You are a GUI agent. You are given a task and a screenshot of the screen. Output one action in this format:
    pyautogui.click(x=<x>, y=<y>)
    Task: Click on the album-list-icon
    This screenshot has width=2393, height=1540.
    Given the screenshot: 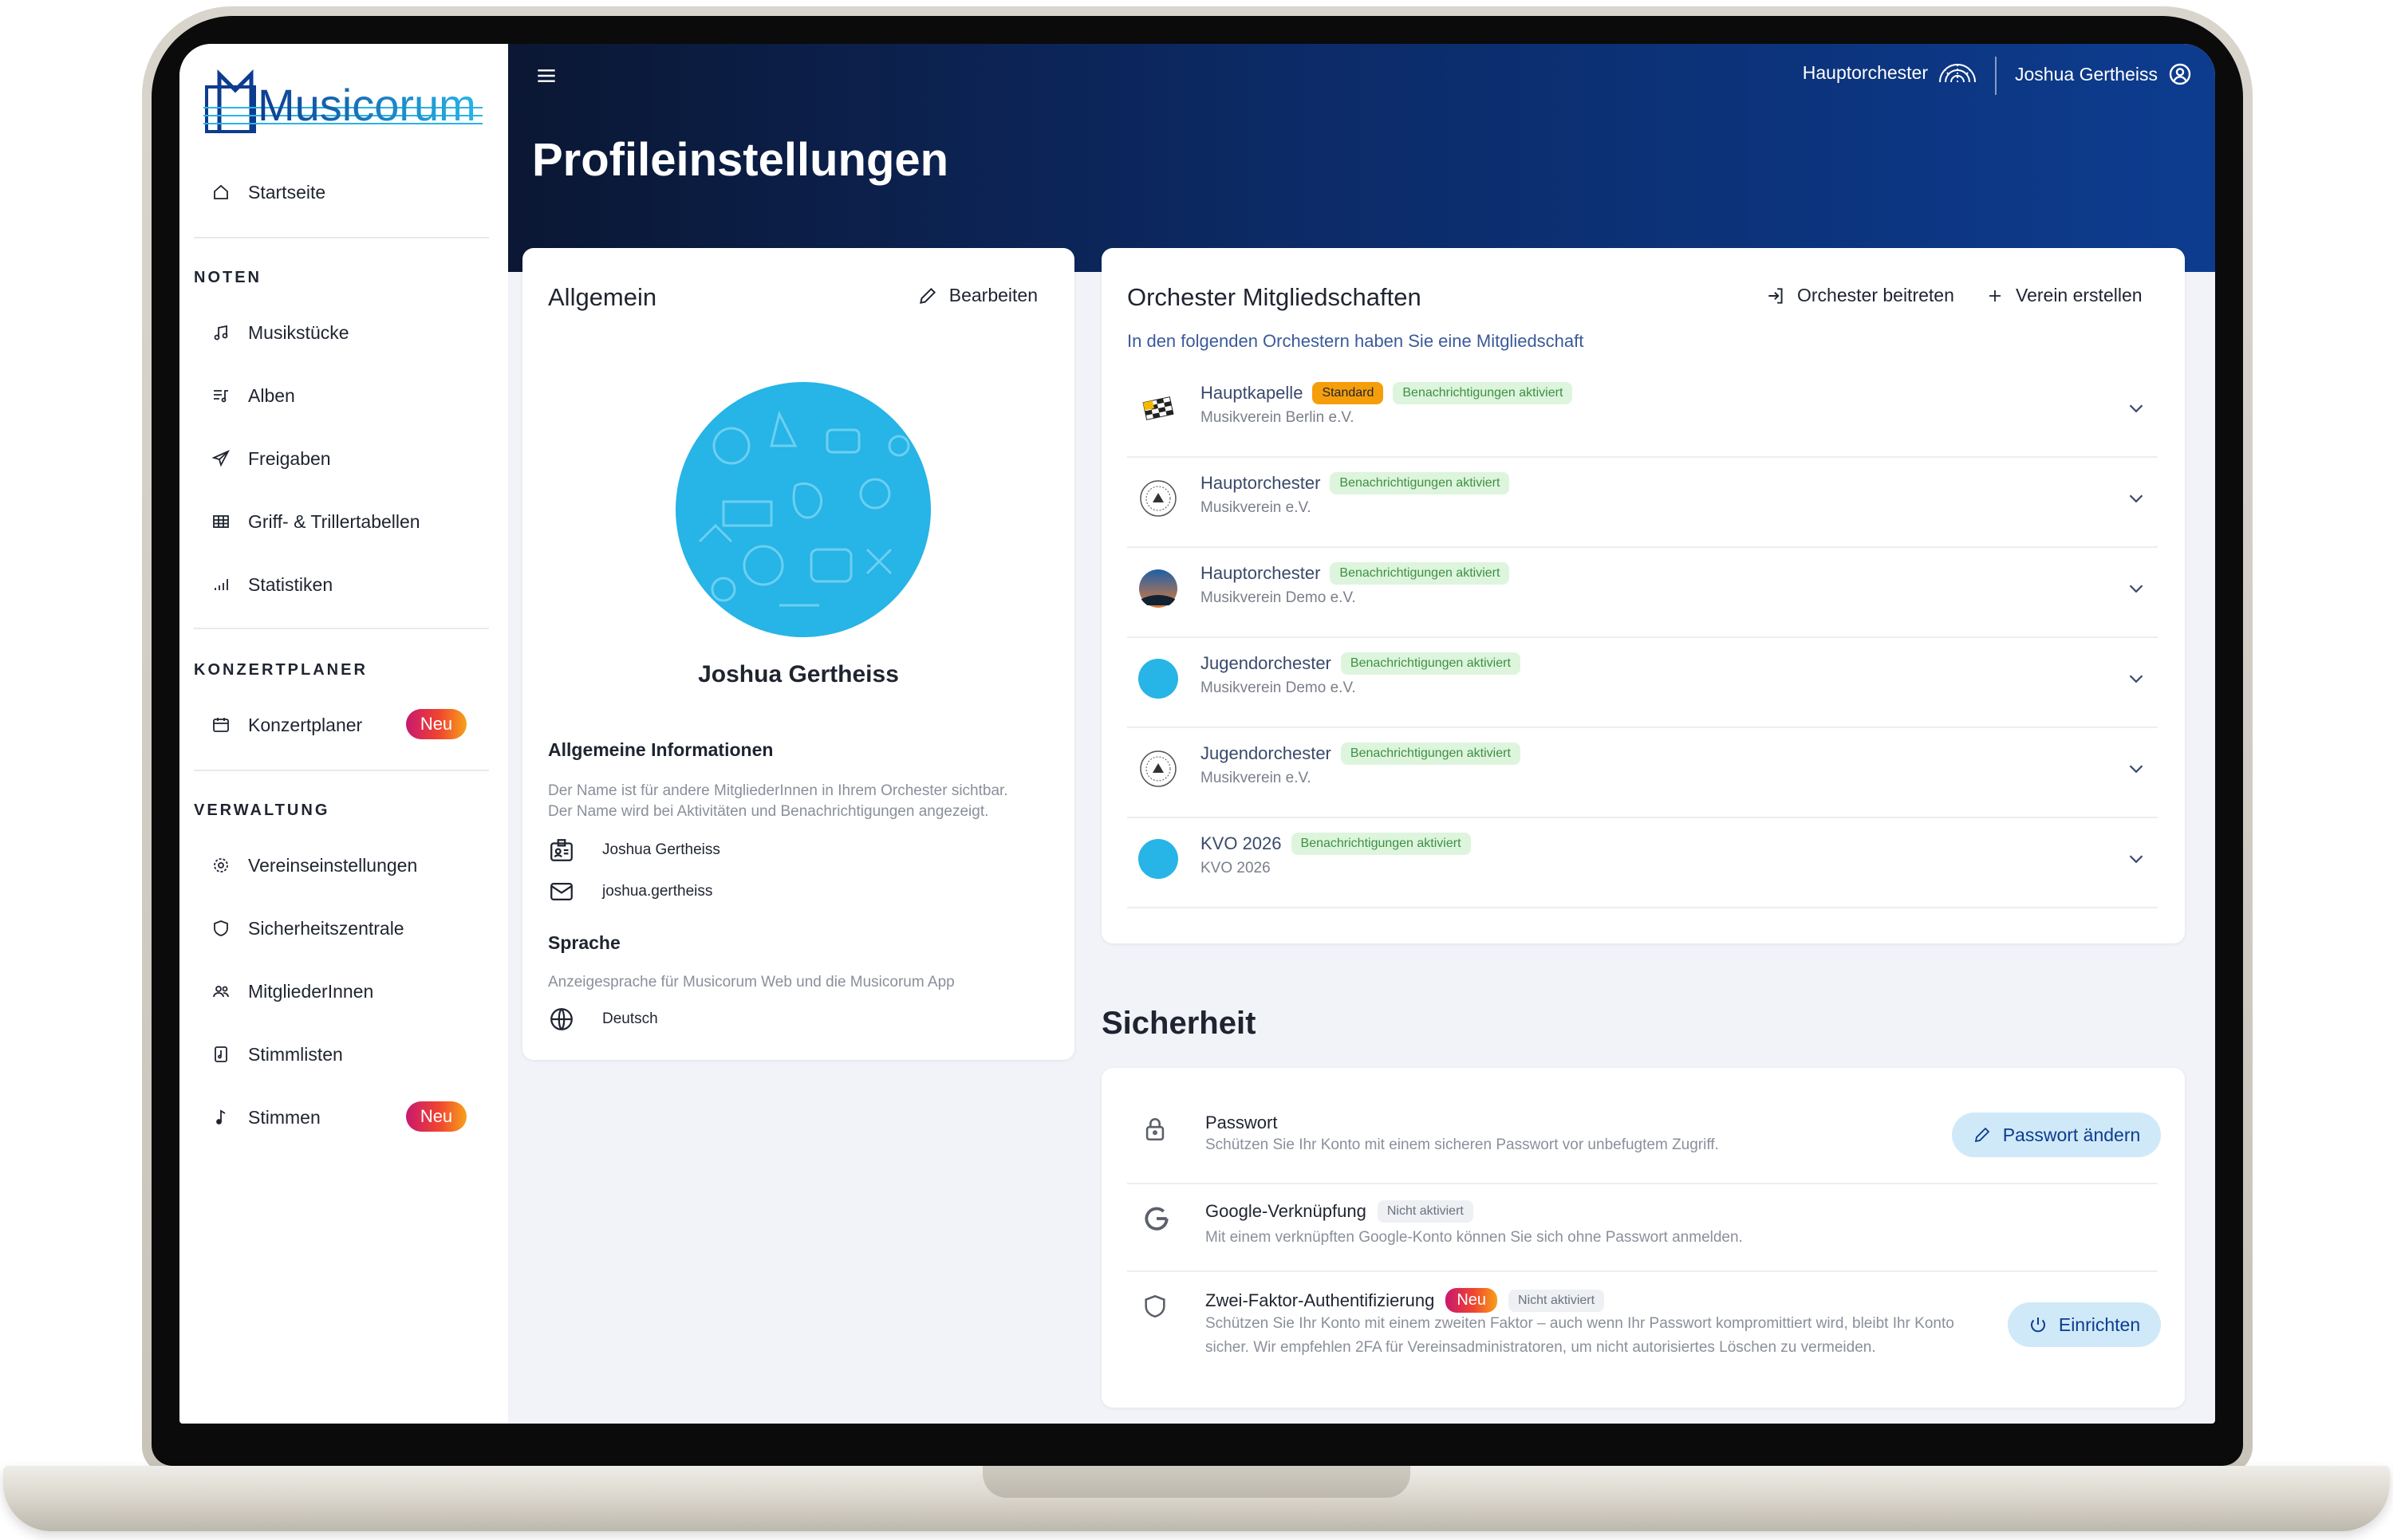 What is the action you would take?
    pyautogui.click(x=221, y=396)
    